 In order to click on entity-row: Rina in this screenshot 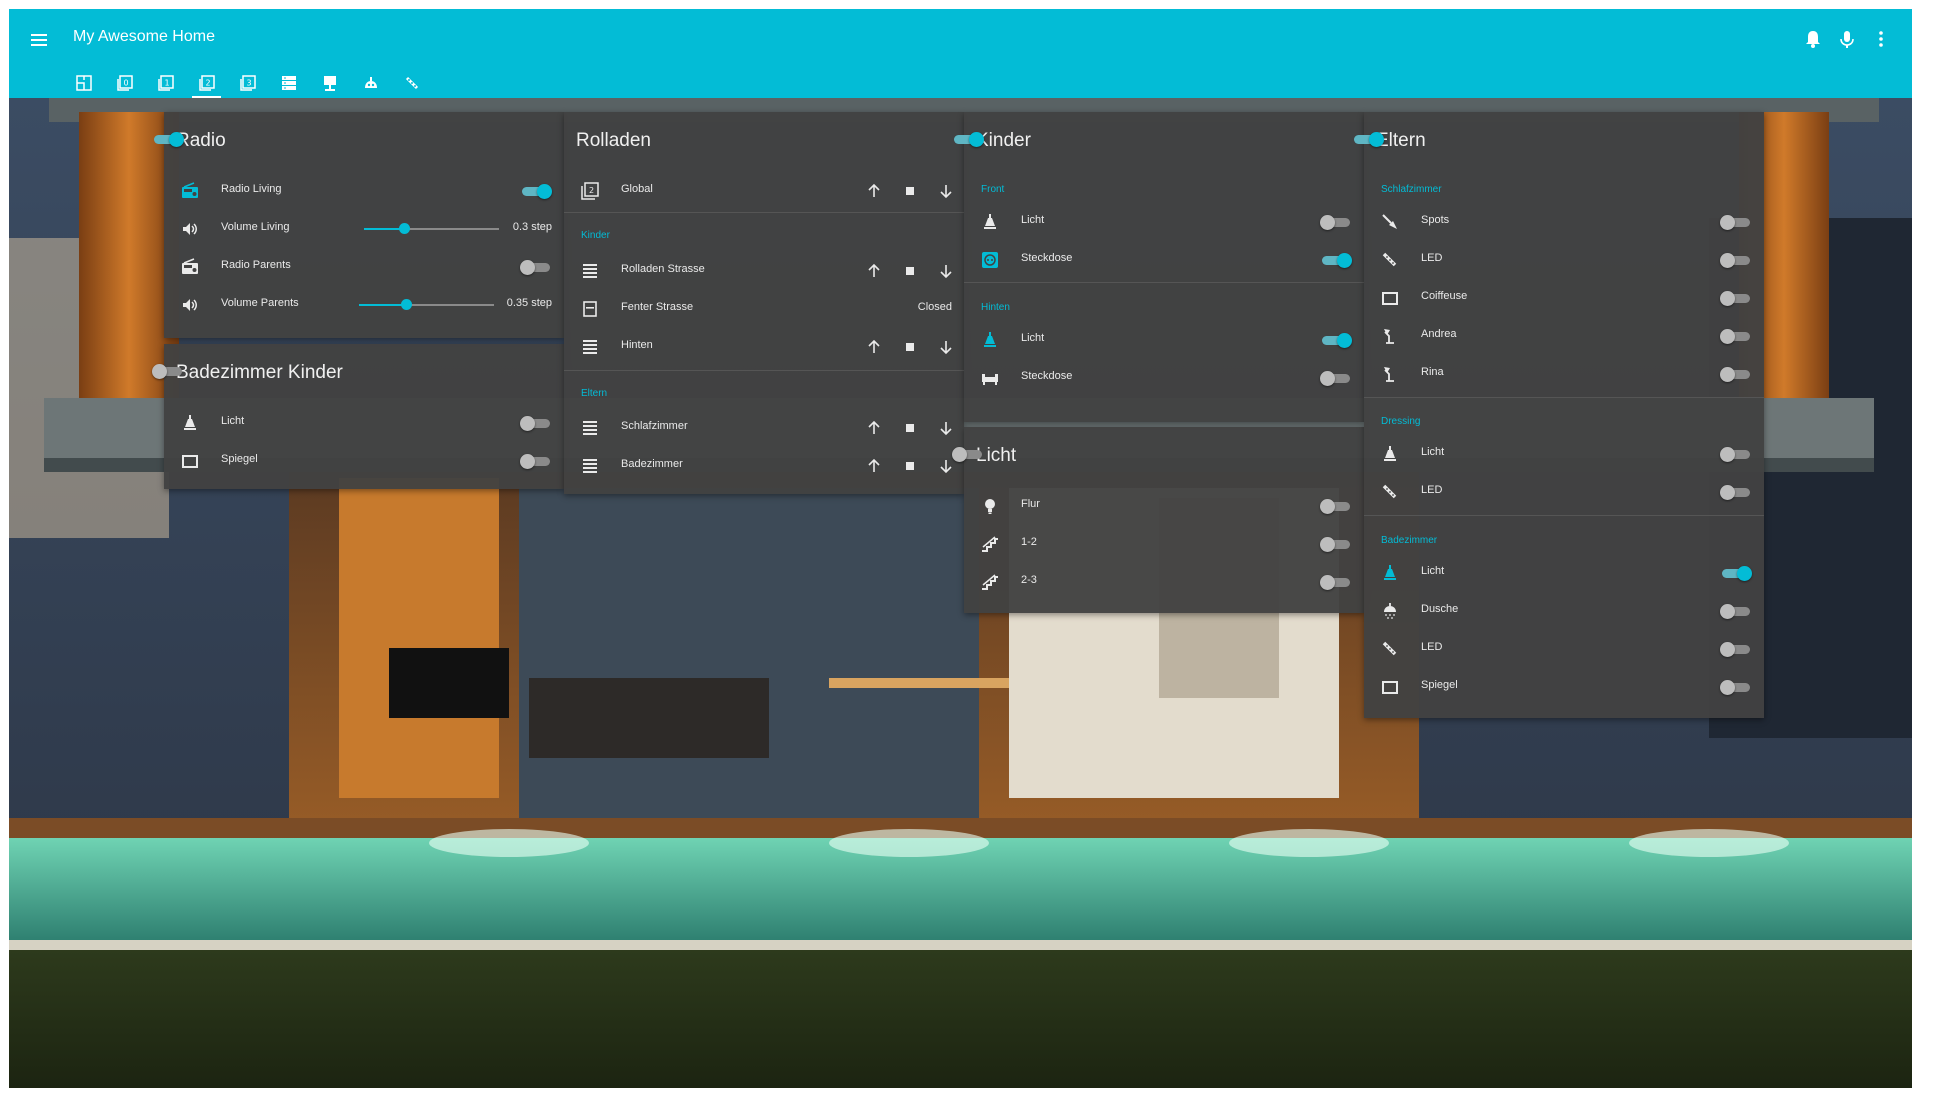, I will do `click(1564, 374)`.